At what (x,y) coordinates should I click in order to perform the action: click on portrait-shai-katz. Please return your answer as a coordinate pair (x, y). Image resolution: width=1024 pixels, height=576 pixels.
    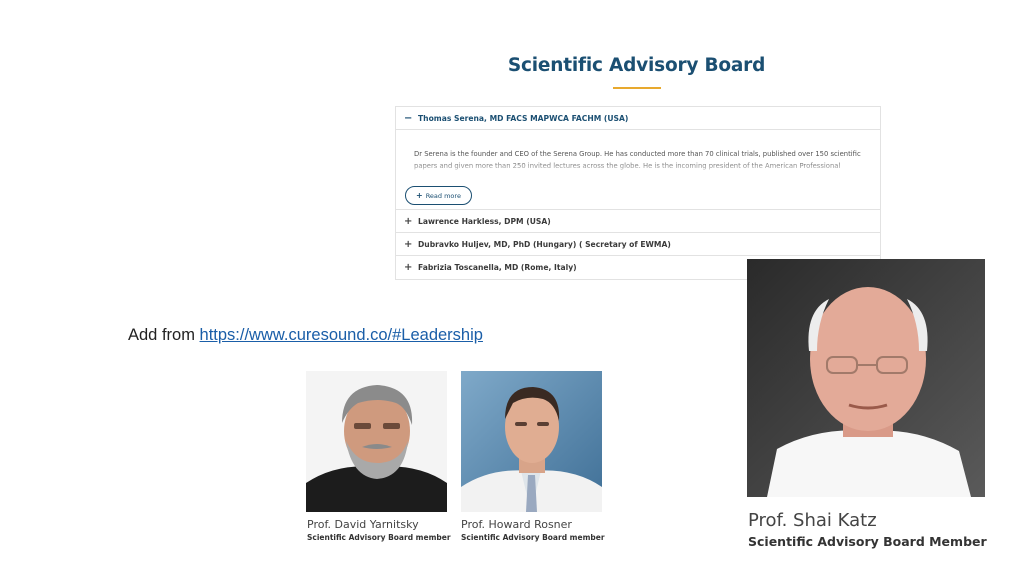
    Looking at the image, I should click on (866, 378).